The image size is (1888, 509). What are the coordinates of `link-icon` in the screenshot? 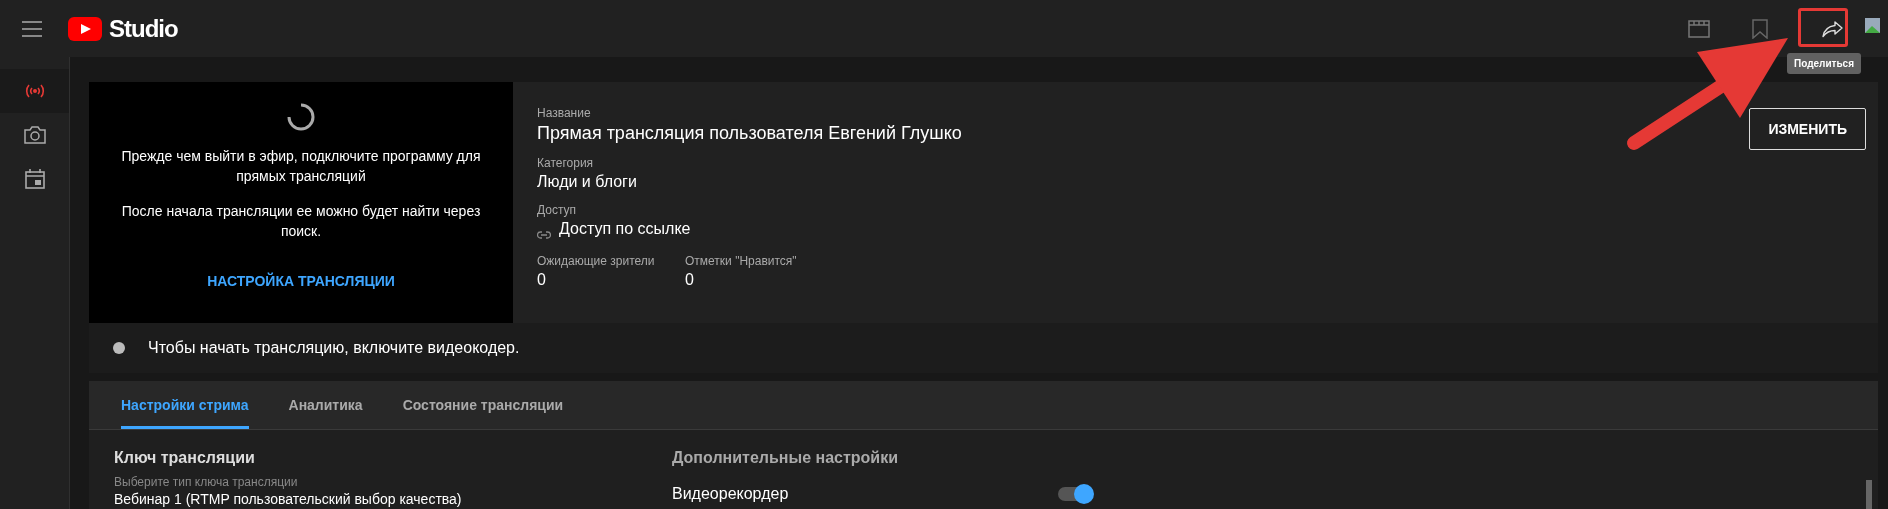 It's located at (544, 235).